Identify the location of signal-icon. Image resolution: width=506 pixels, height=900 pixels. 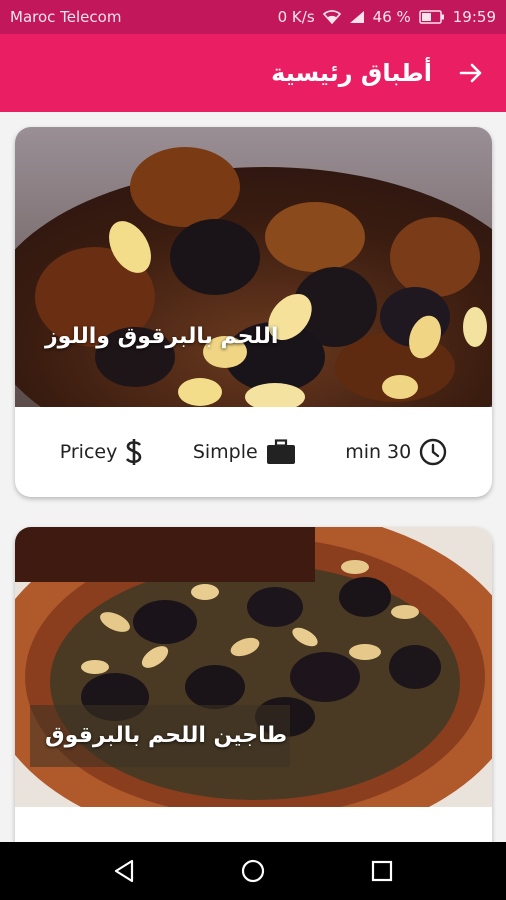
(357, 17).